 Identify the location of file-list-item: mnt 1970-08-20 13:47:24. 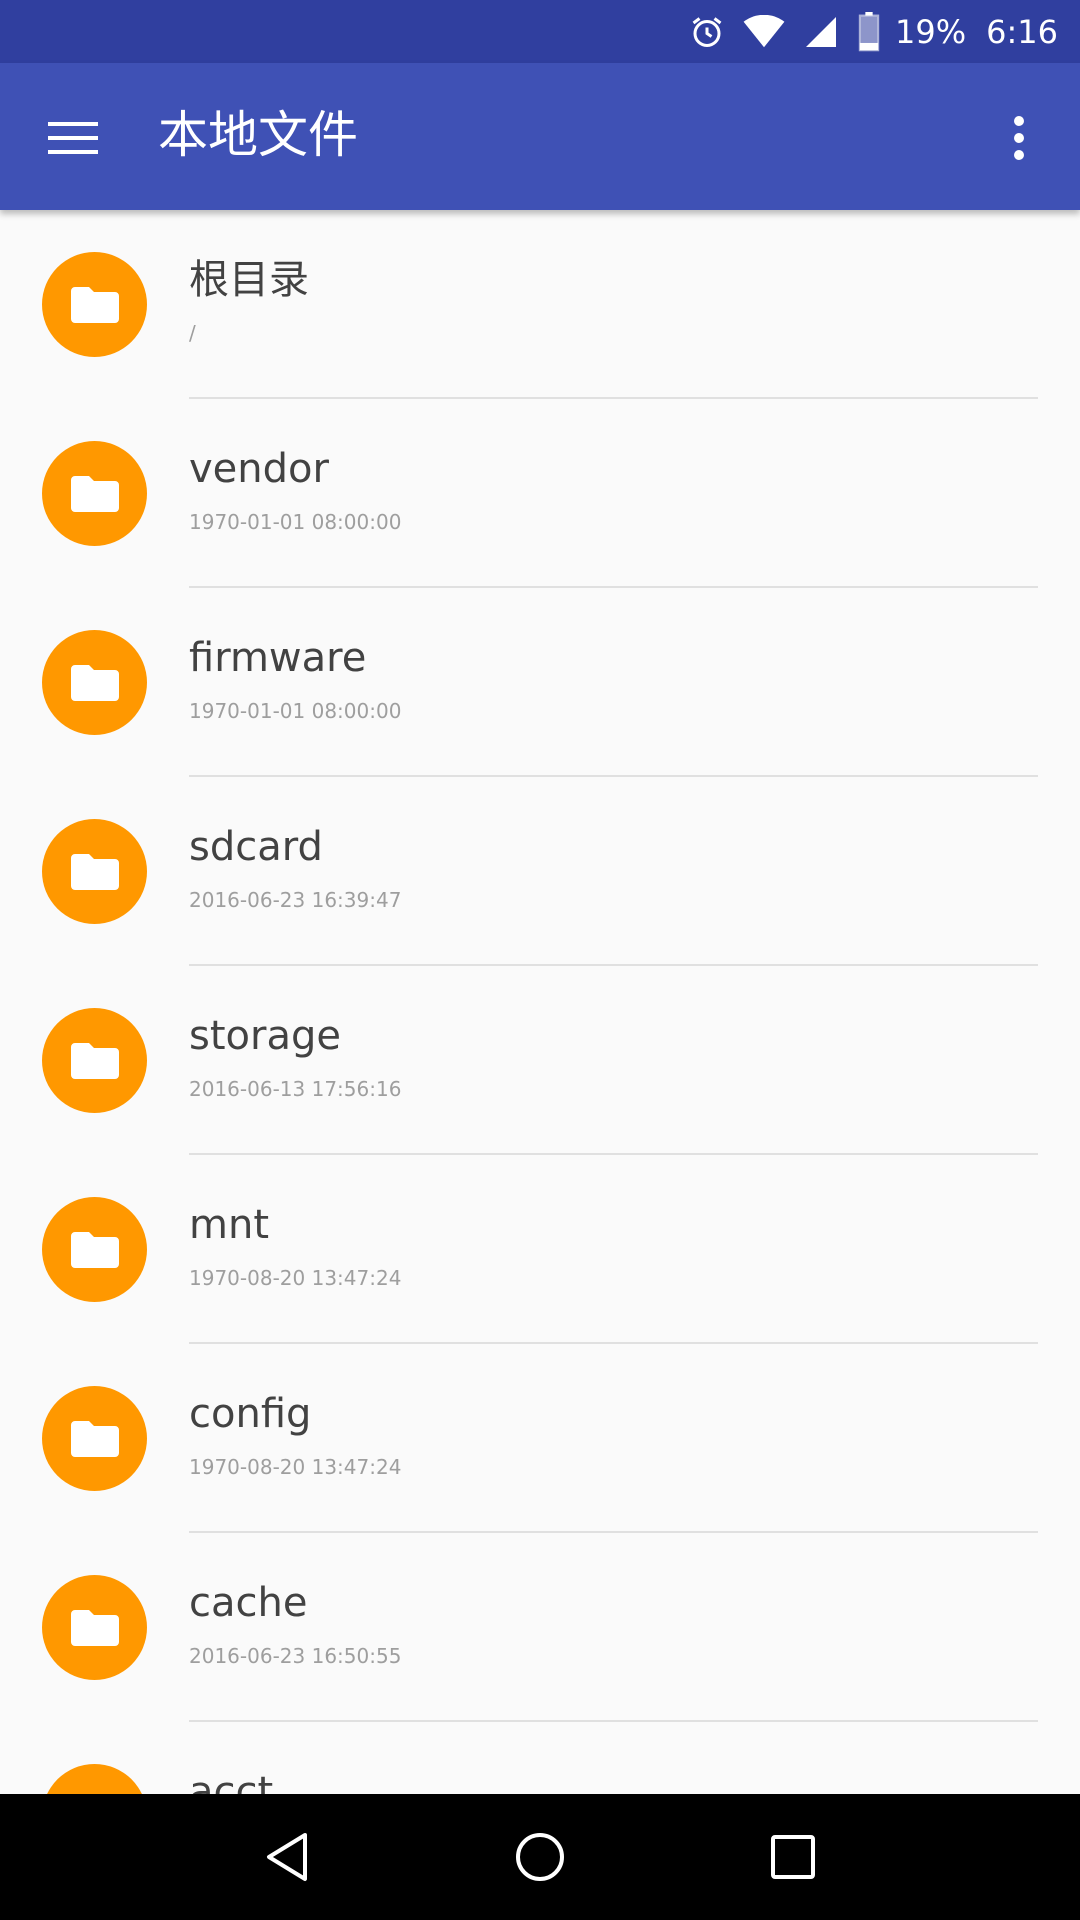
(540, 1249).